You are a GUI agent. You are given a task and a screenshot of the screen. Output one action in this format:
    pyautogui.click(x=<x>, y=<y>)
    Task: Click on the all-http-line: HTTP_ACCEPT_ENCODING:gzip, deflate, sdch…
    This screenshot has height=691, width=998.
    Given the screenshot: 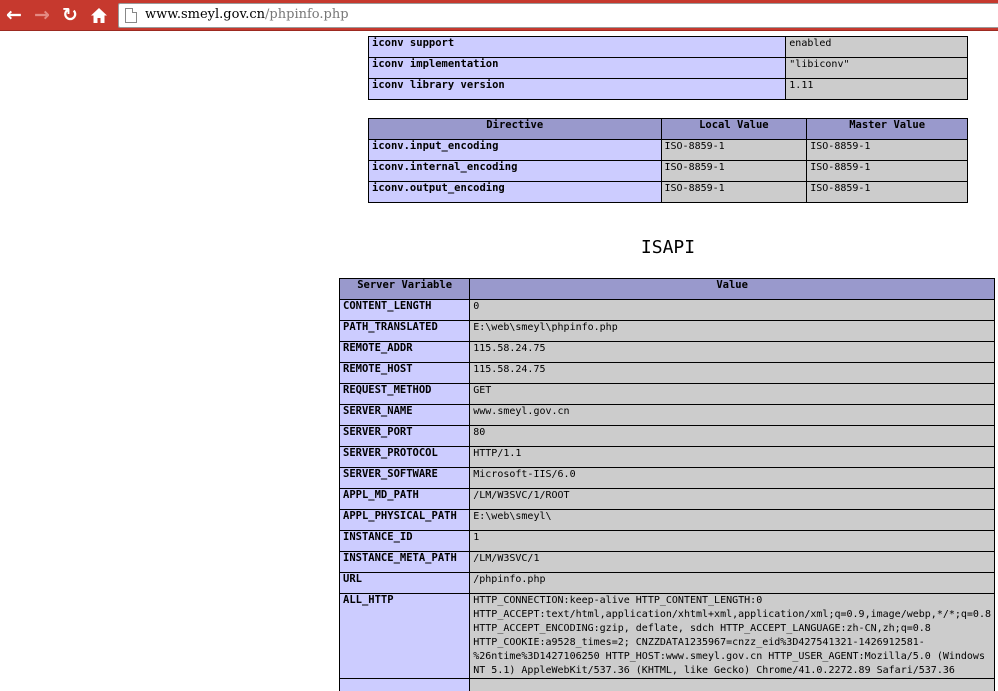 What is the action you would take?
    pyautogui.click(x=702, y=628)
    